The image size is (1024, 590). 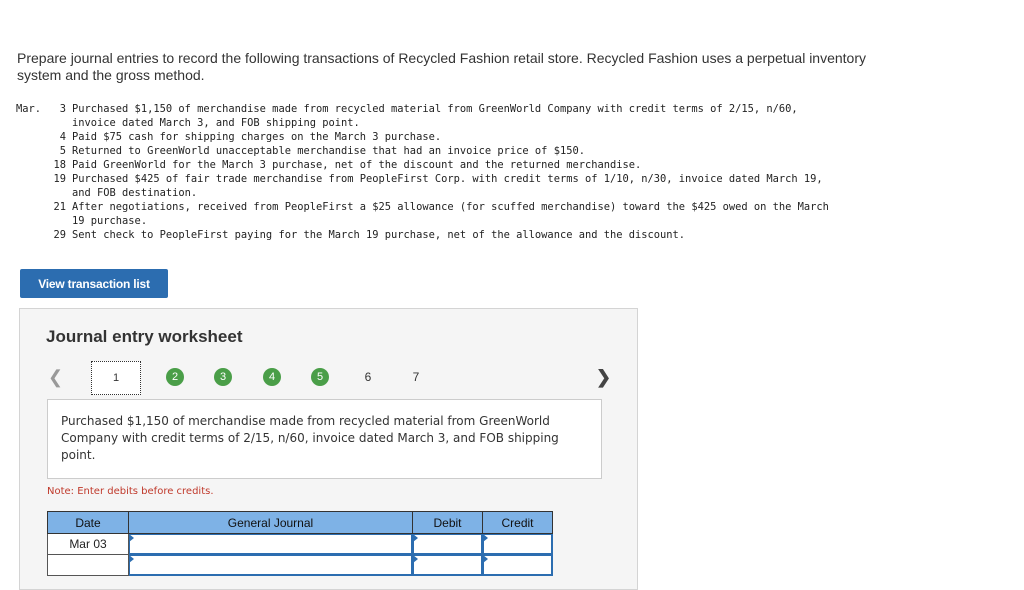 What do you see at coordinates (272, 377) in the screenshot?
I see `step-4: 4` at bounding box center [272, 377].